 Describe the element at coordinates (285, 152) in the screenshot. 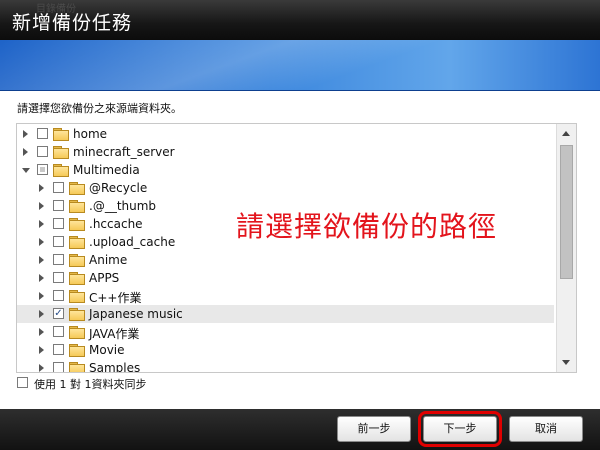

I see `tree-row: minecraft_server` at that location.